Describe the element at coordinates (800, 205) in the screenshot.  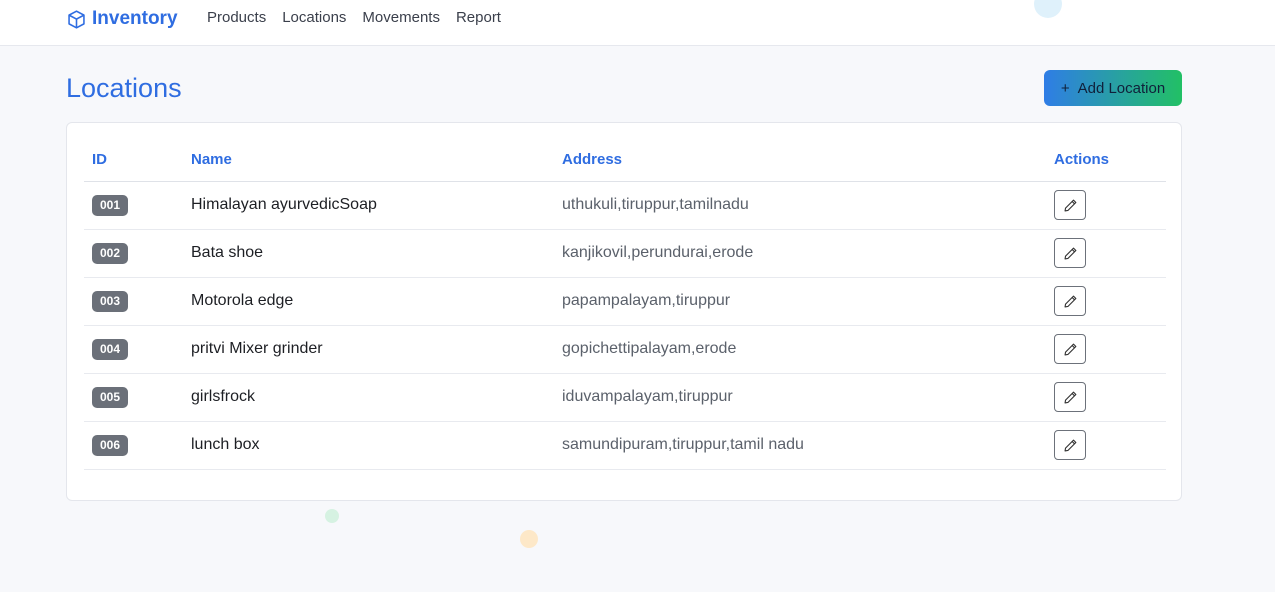
I see `location-address: uthukuli,tiruppur,tamilnadu` at that location.